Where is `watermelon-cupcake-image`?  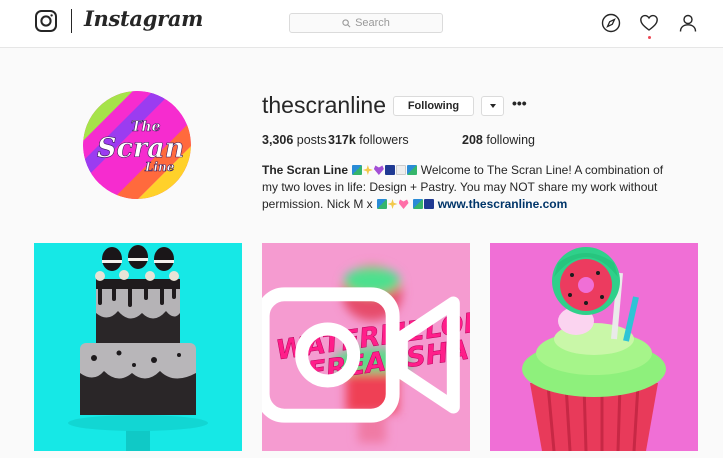
watermelon-cupcake-image is located at coordinates (594, 347).